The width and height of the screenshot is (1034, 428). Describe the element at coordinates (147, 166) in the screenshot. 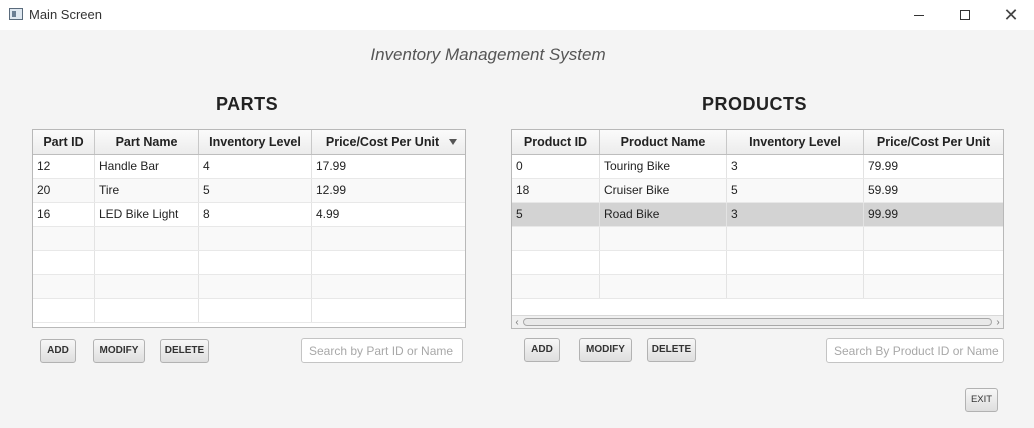

I see `table-cell: Handle Bar` at that location.